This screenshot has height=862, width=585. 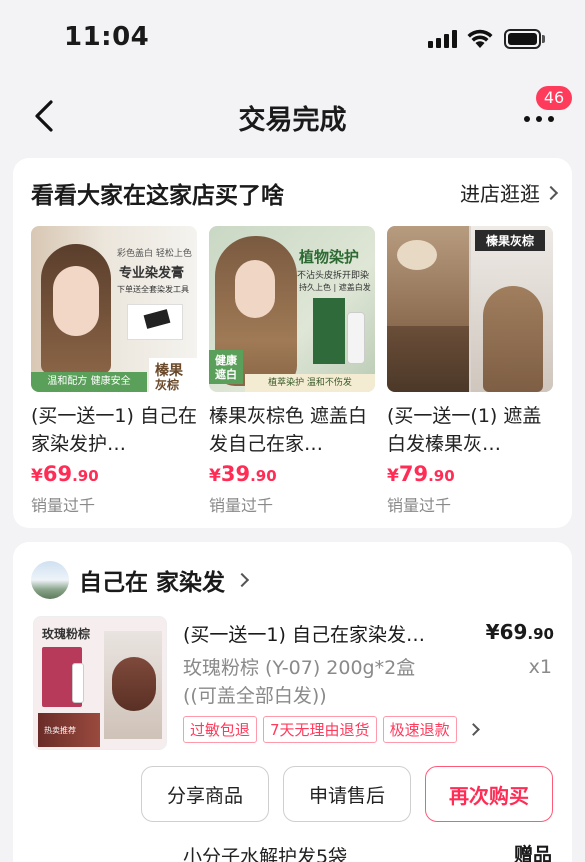 I want to click on nav-bar: 交易完成, so click(x=292, y=116).